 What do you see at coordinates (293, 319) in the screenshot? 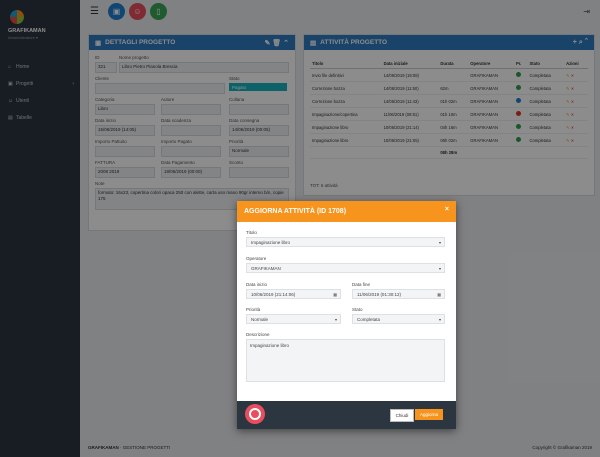
I see `priorita-select: Normale ▾` at bounding box center [293, 319].